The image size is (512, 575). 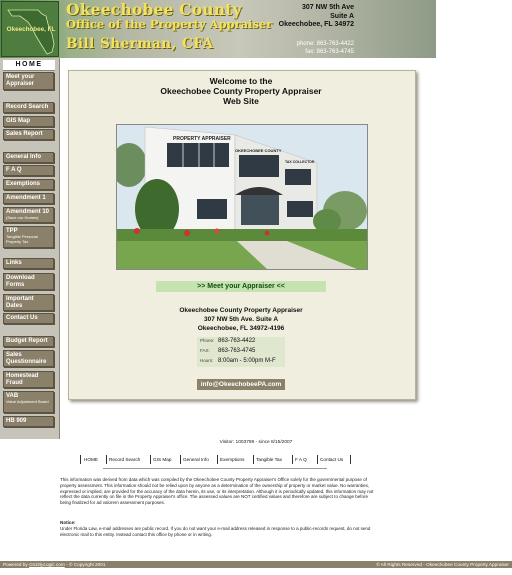 I want to click on contact-fax-row: FAX: 863-763-4745, so click(x=228, y=351).